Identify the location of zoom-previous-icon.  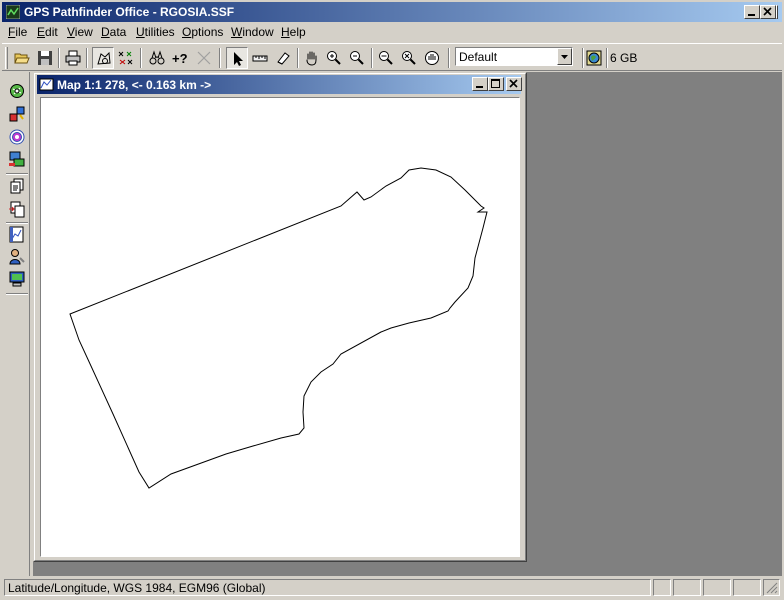
(386, 58).